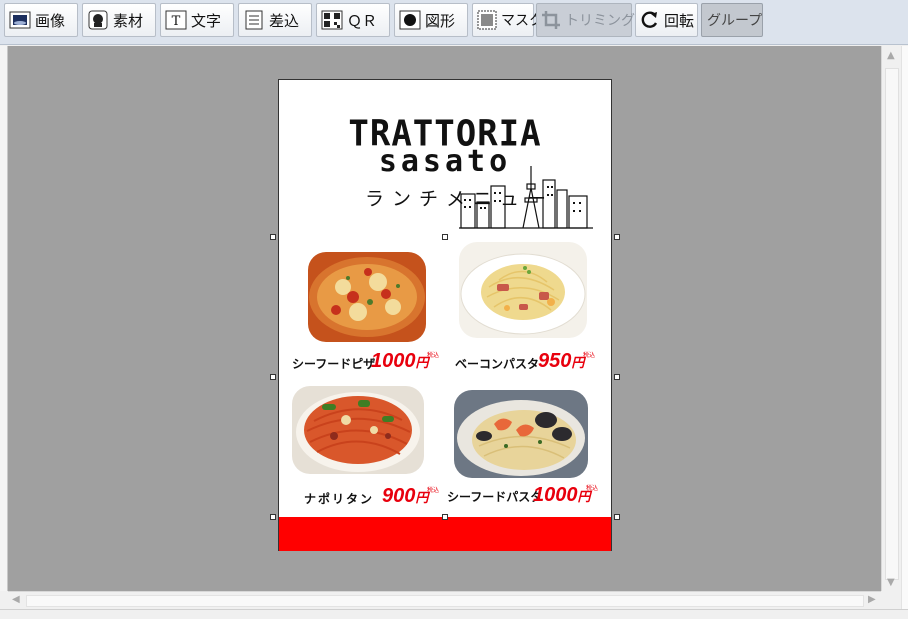 The height and width of the screenshot is (619, 908). Describe the element at coordinates (494, 496) in the screenshot. I see `menu-item-name: シーフードパスタ` at that location.